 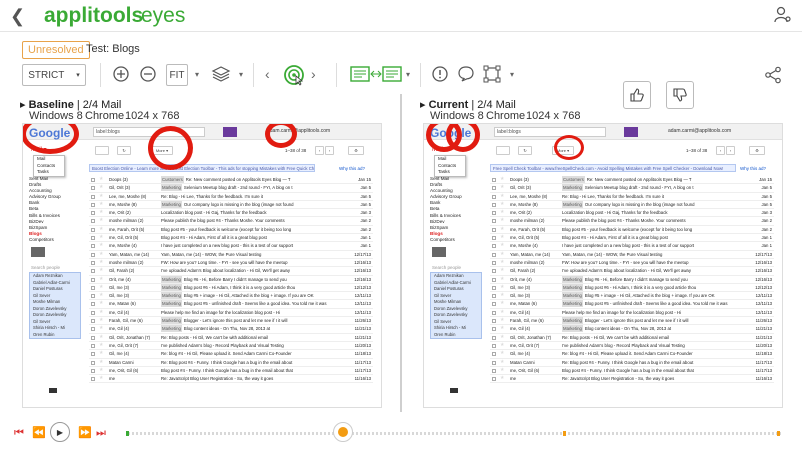 What do you see at coordinates (773, 75) in the screenshot?
I see `share-icon` at bounding box center [773, 75].